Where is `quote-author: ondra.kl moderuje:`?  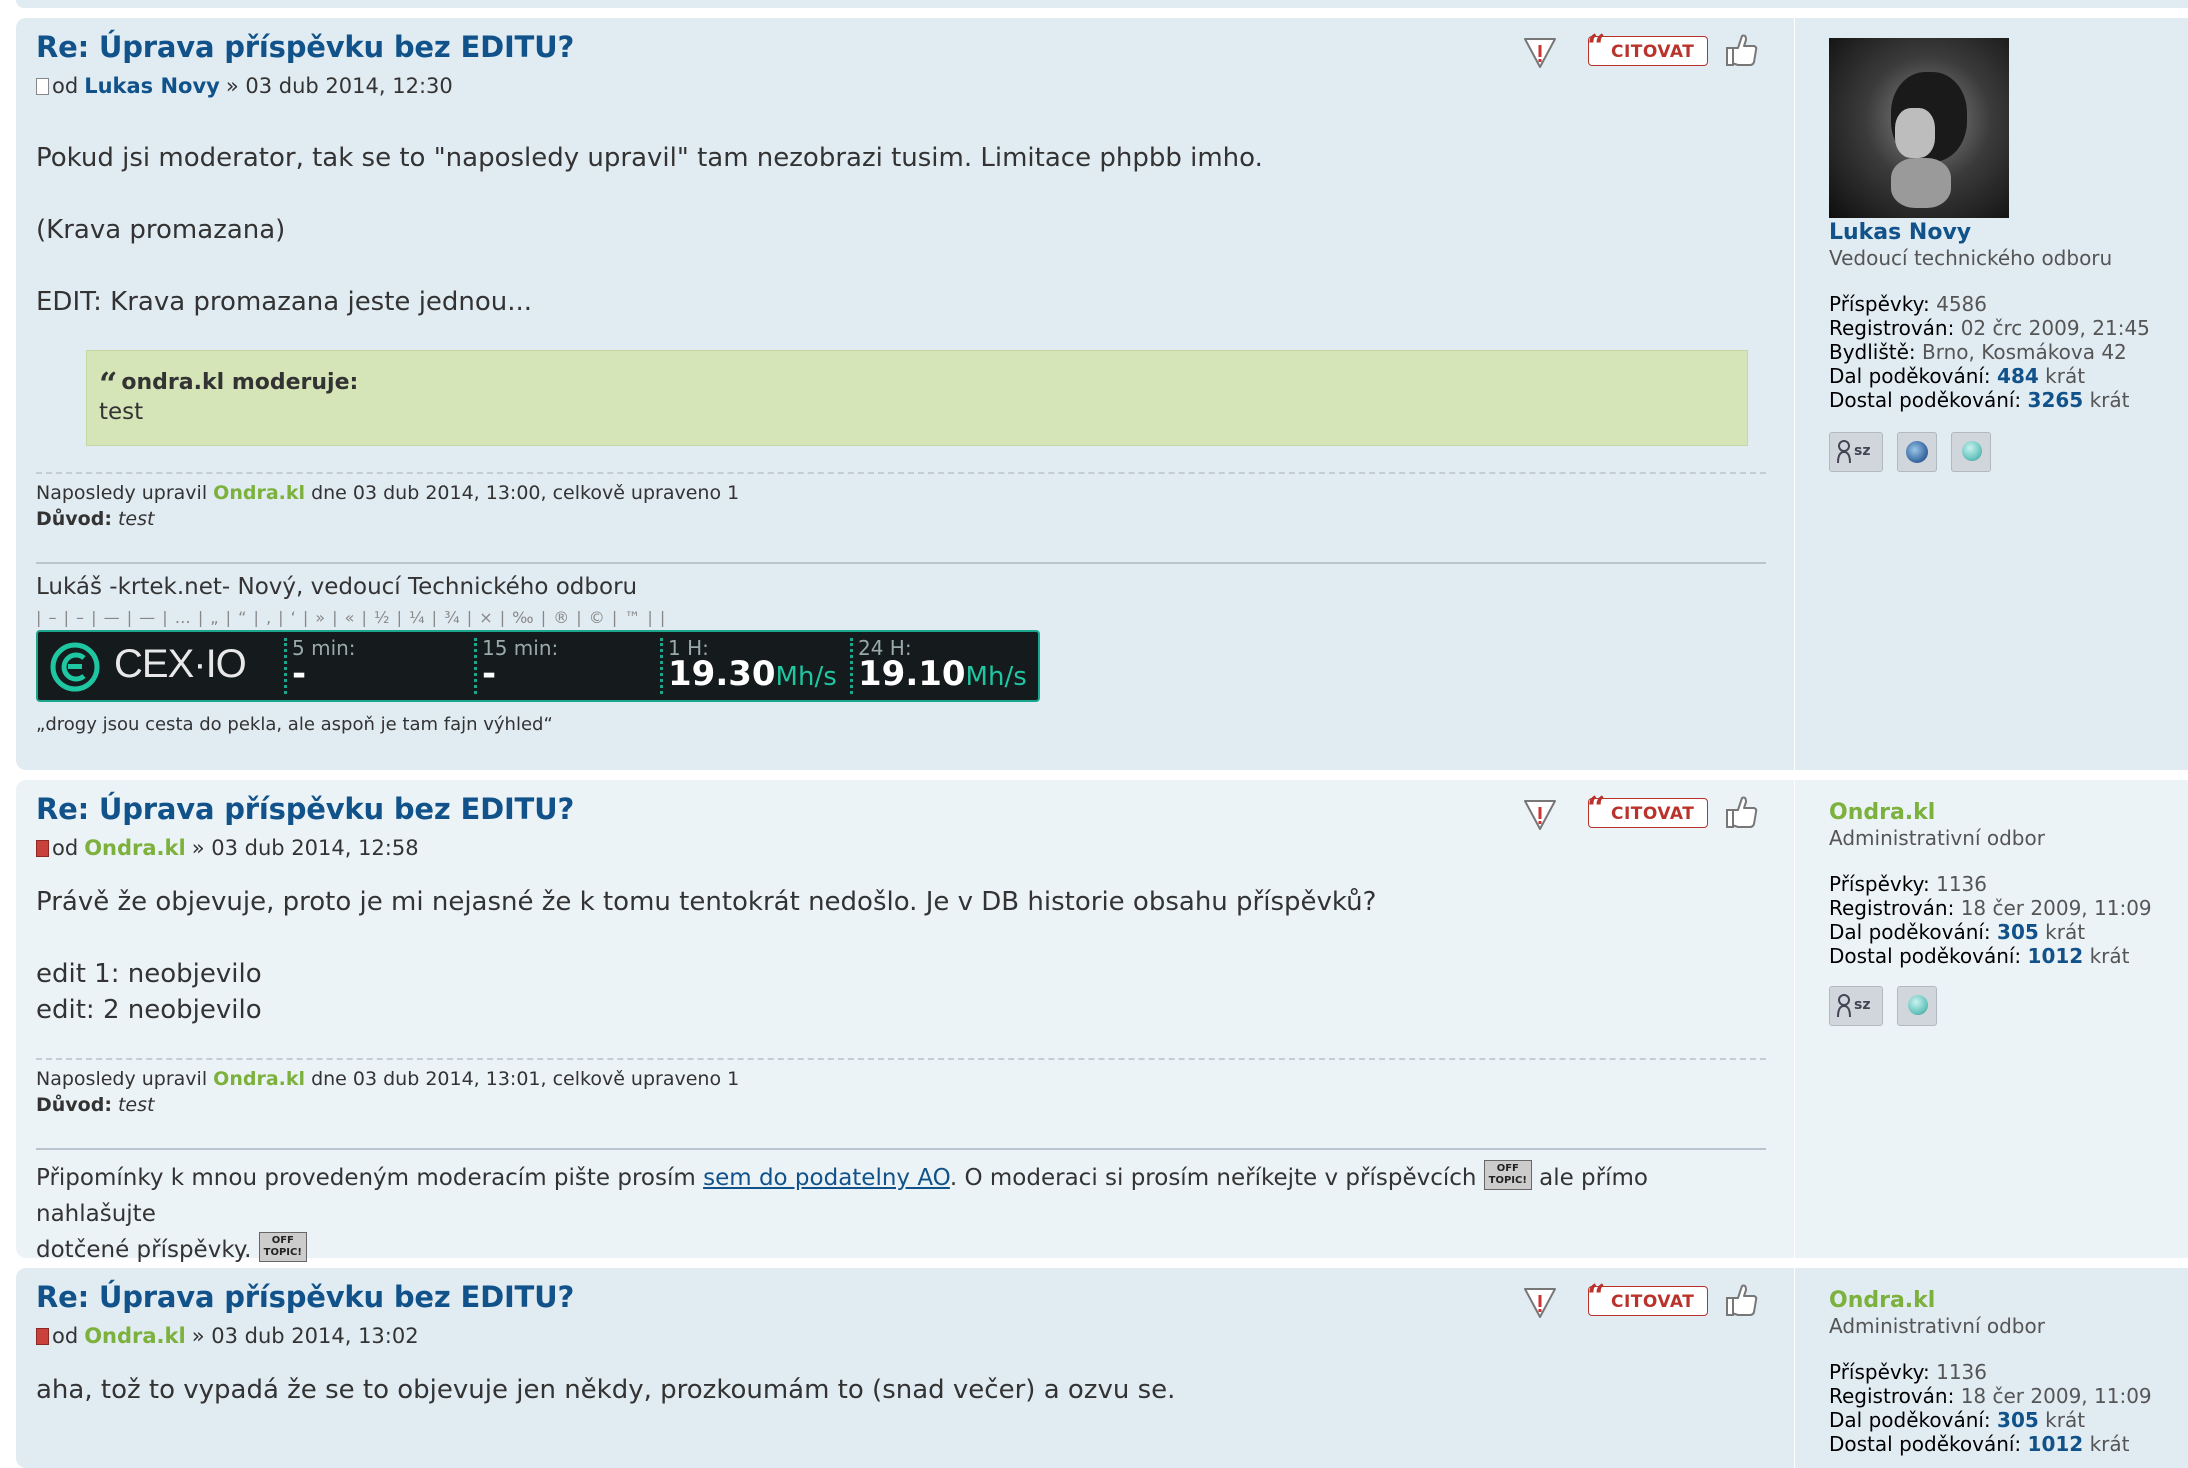
quote-author: ondra.kl moderuje: is located at coordinates (240, 382).